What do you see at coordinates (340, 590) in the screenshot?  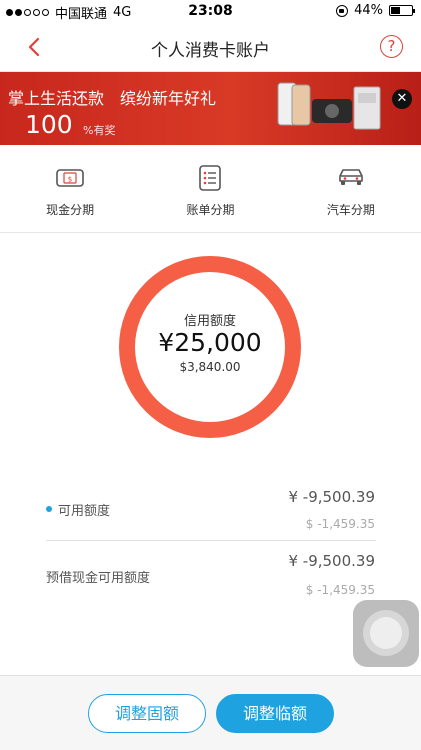 I see `cash-advance-usd: $ -1,459.35` at bounding box center [340, 590].